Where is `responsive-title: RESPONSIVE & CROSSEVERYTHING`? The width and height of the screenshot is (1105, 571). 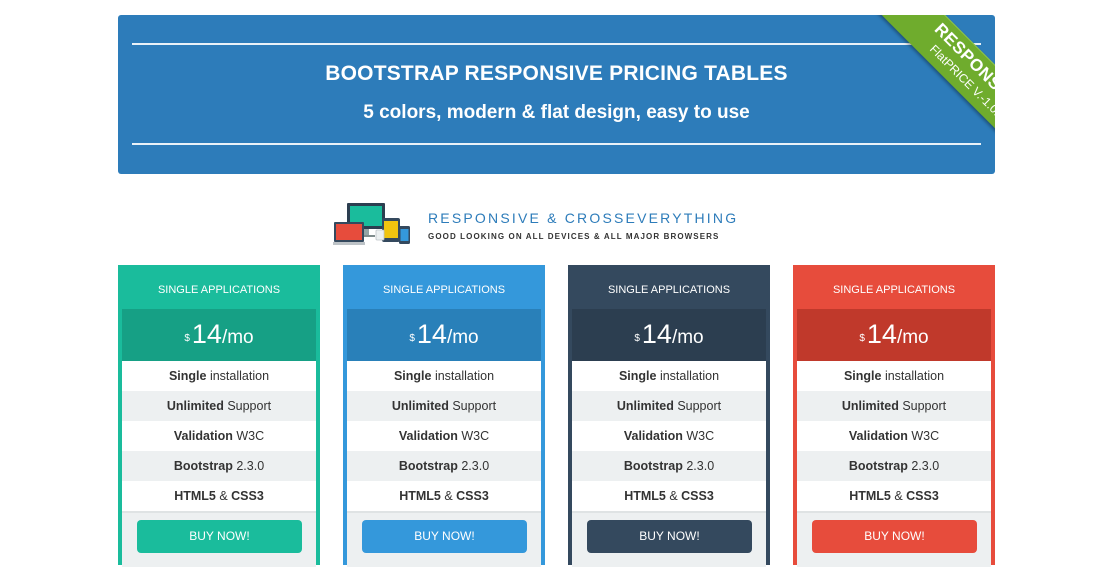 responsive-title: RESPONSIVE & CROSSEVERYTHING is located at coordinates (583, 218).